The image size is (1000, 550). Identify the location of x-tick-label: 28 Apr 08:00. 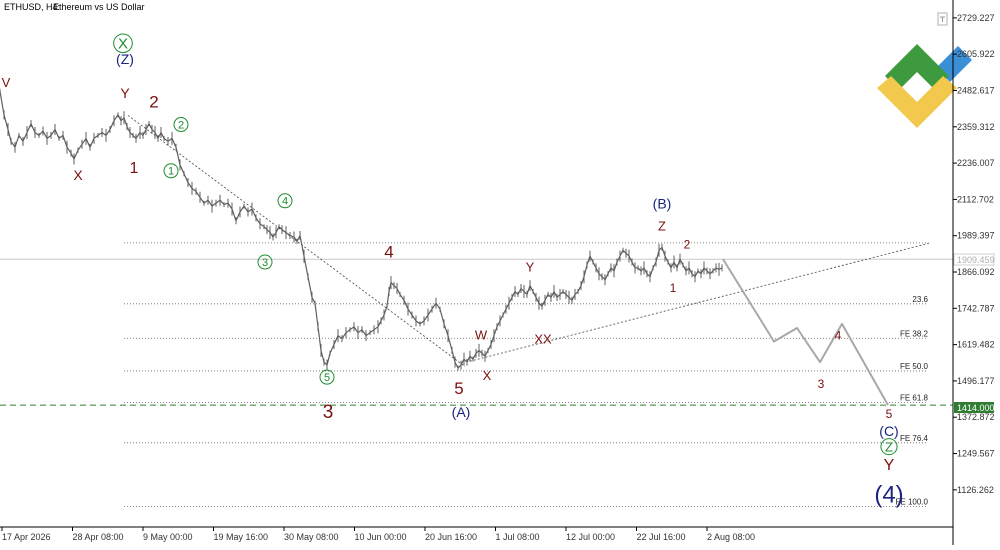
(98, 537).